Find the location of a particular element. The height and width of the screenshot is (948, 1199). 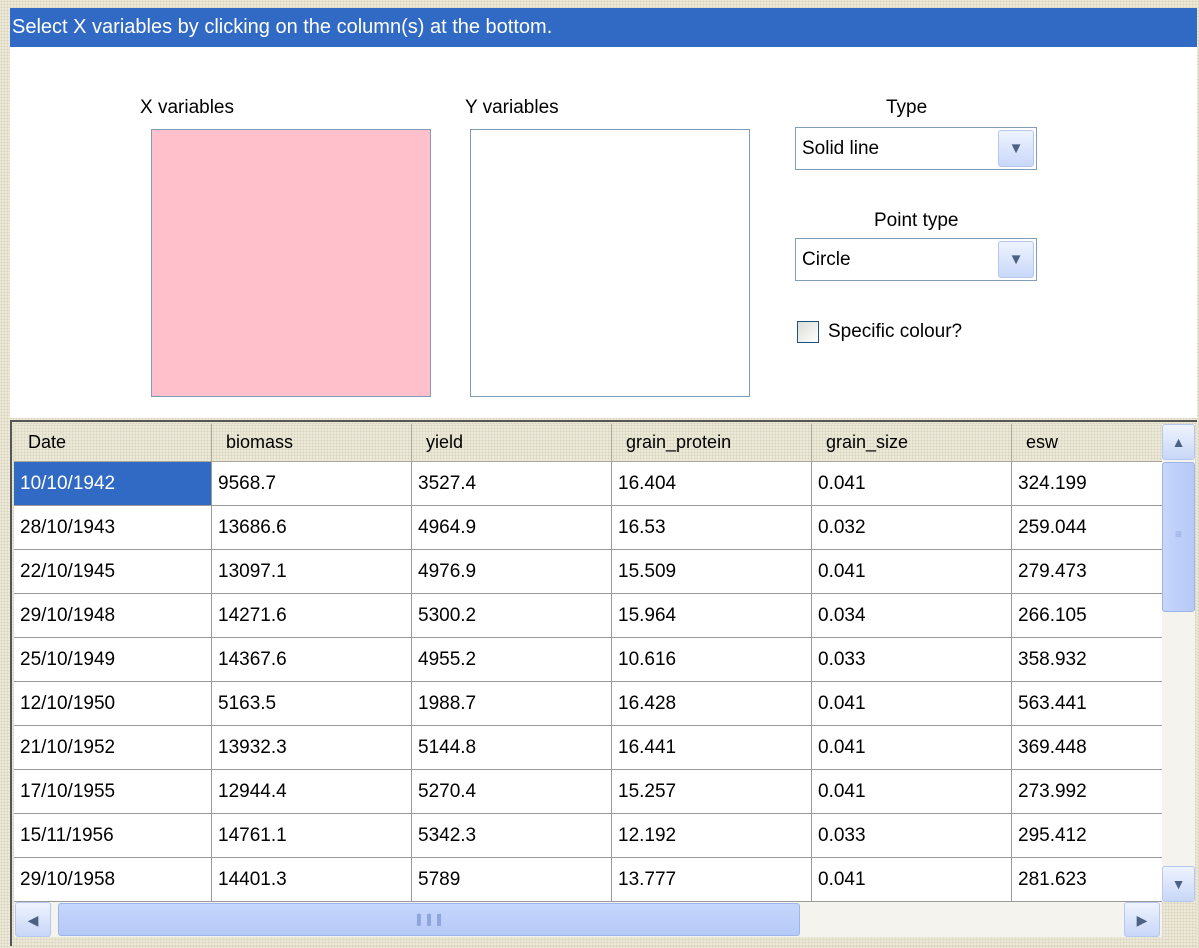

point-type-dropdown-value: Circle is located at coordinates (826, 259).